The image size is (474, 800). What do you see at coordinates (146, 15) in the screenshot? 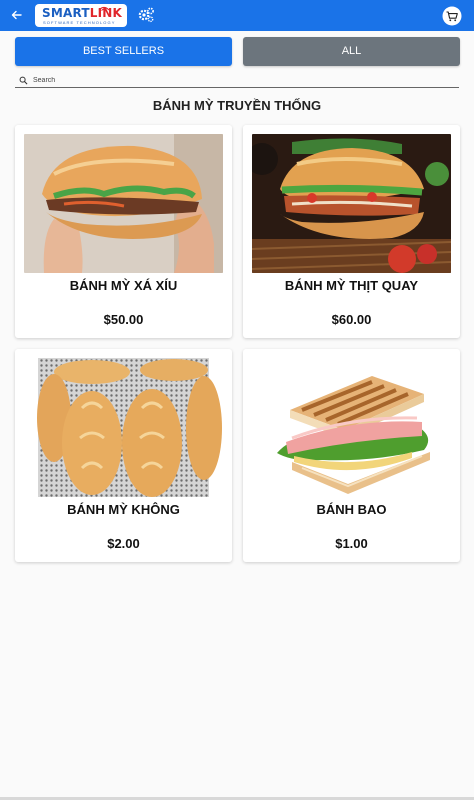
I see `gears-icon` at bounding box center [146, 15].